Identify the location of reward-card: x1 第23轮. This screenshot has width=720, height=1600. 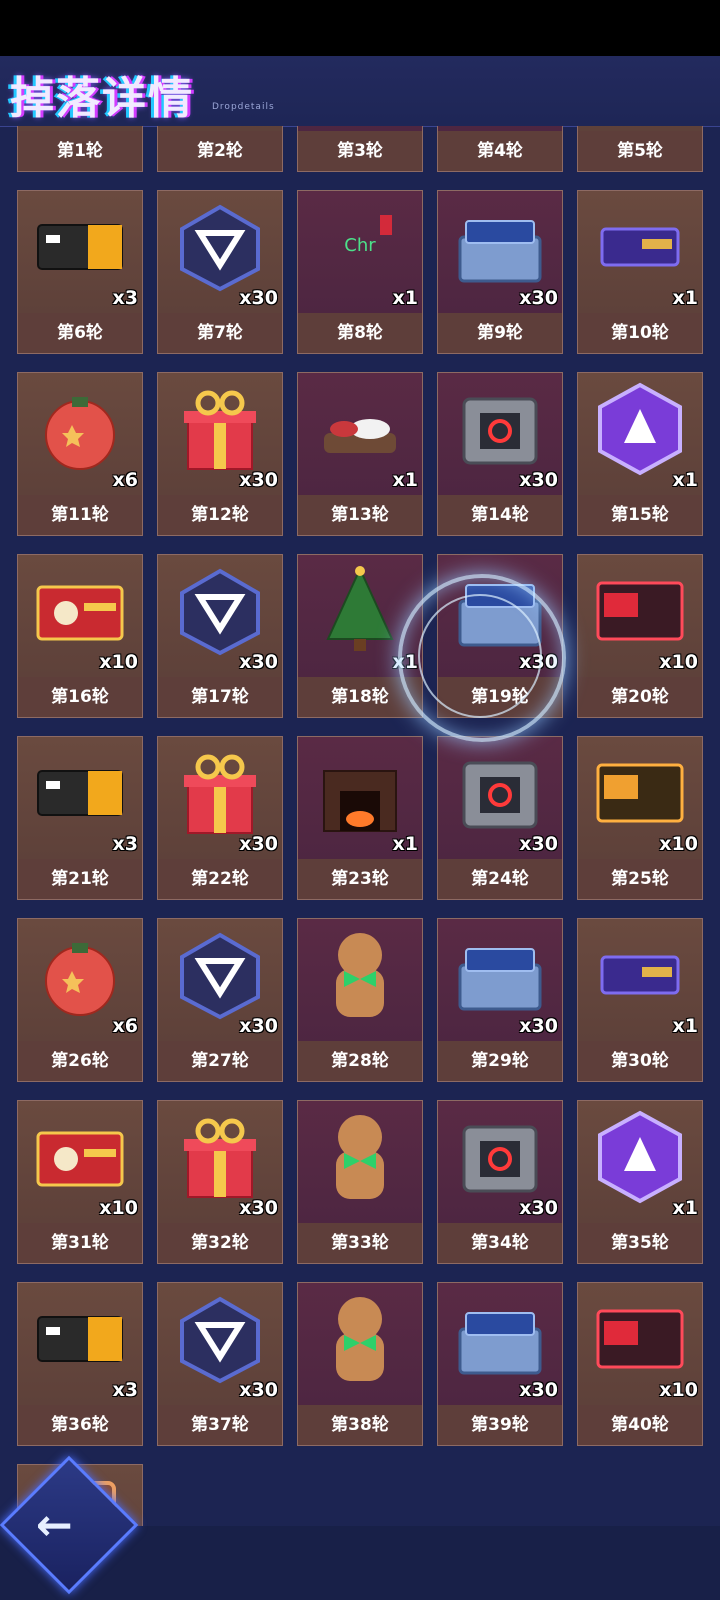
(360, 818).